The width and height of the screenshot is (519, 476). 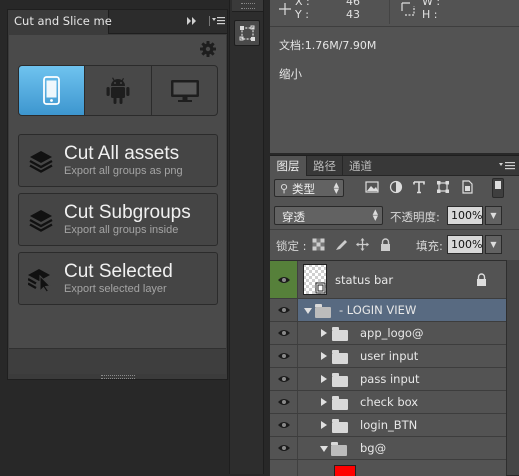 I want to click on blend-mode-value: 穿透, so click(x=293, y=217).